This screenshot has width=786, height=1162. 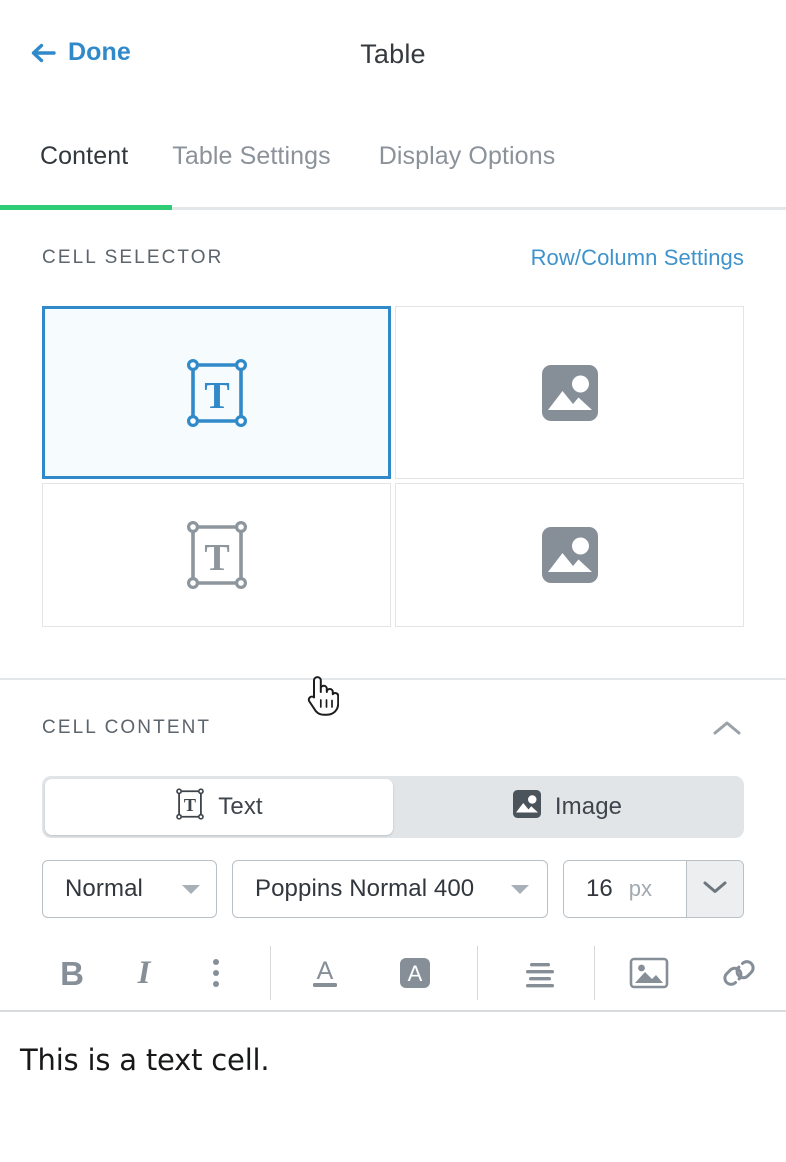 I want to click on cell-selector-item-text-1: T, so click(x=216, y=392).